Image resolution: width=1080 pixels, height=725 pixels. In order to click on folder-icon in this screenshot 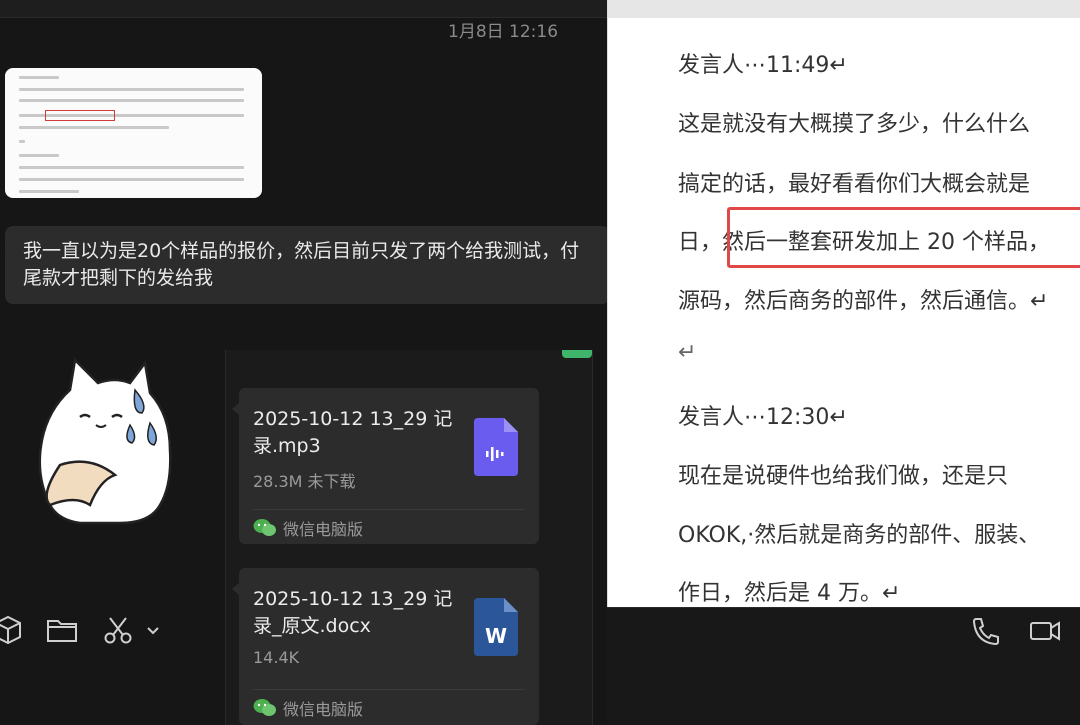, I will do `click(62, 630)`.